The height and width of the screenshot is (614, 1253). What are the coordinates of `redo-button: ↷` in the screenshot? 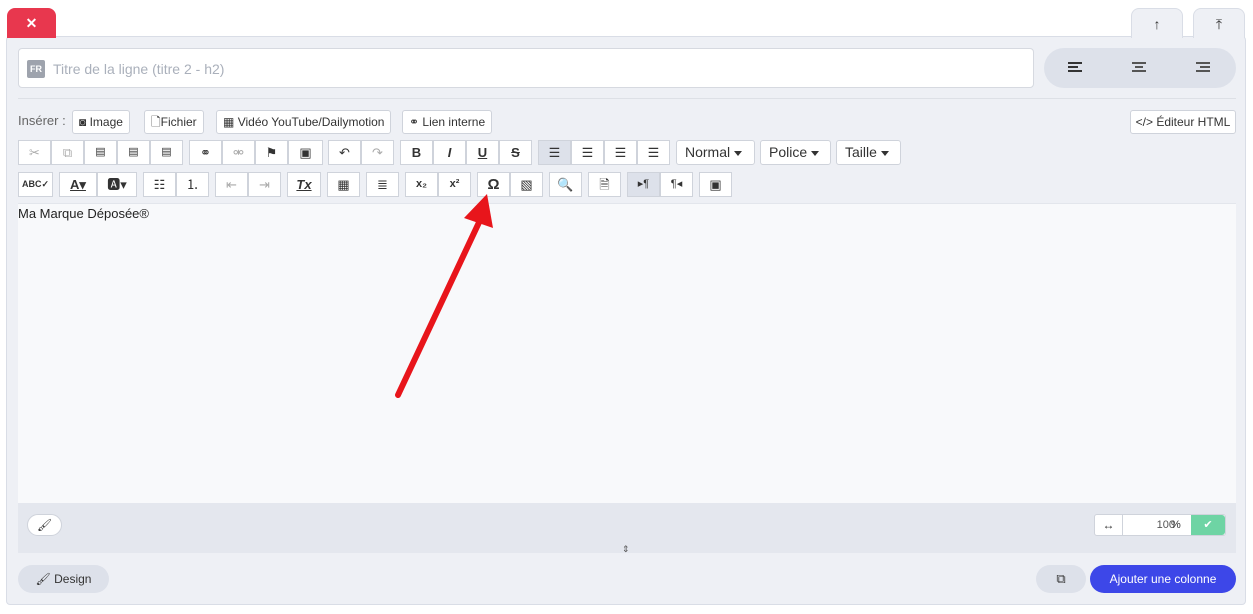 It's located at (377, 152).